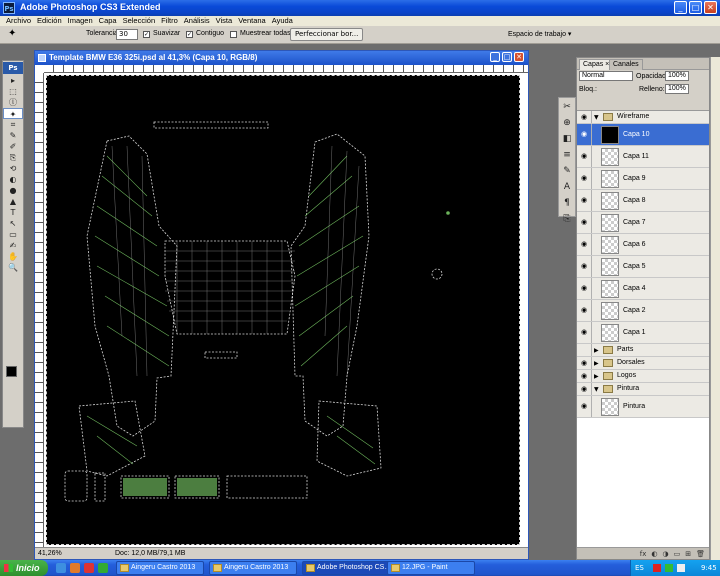  I want to click on tray-antivirus-icon, so click(657, 568).